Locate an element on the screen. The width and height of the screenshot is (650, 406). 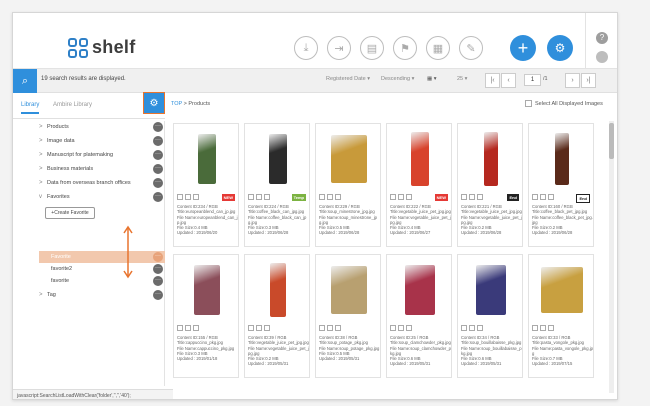
logo: shelf is located at coordinates (102, 47).